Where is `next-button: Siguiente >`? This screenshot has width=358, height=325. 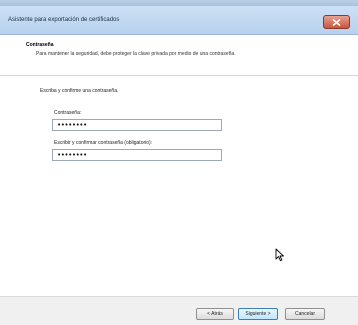 next-button: Siguiente > is located at coordinates (258, 314).